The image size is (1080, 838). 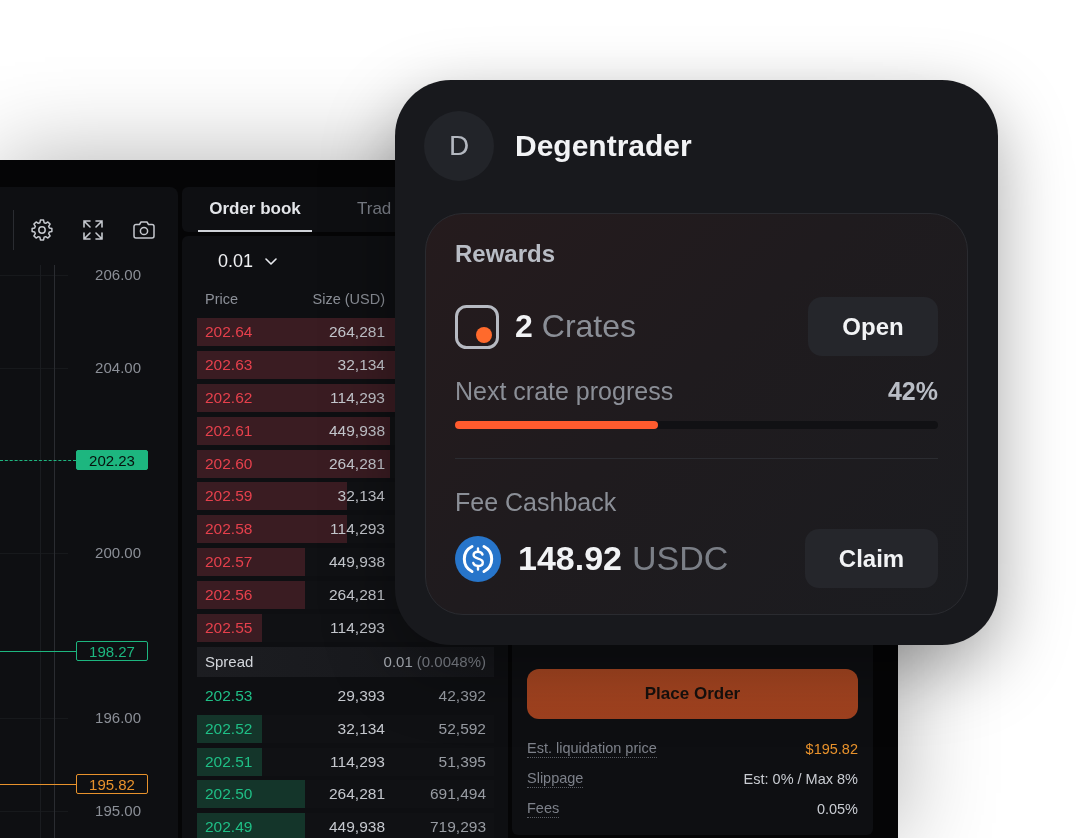 I want to click on ask-price: 202.63, so click(x=229, y=364).